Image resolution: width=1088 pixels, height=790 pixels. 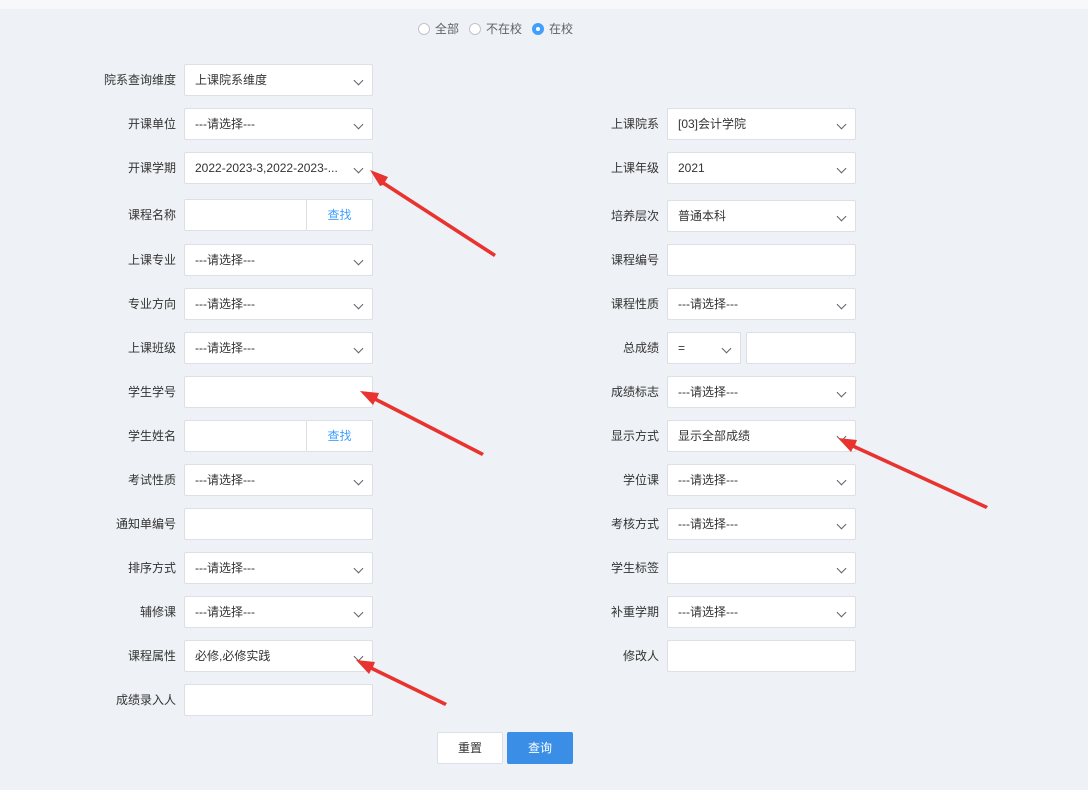 I want to click on field-label: 课程性质, so click(x=634, y=304).